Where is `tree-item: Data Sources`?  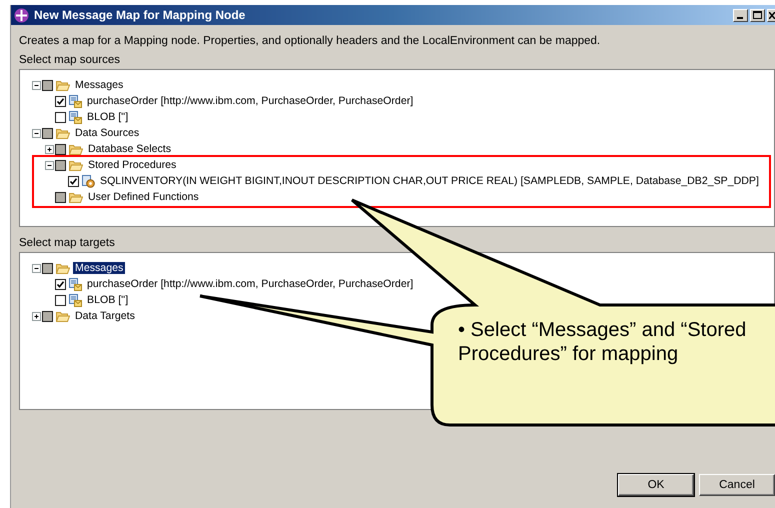 tree-item: Data Sources is located at coordinates (107, 133).